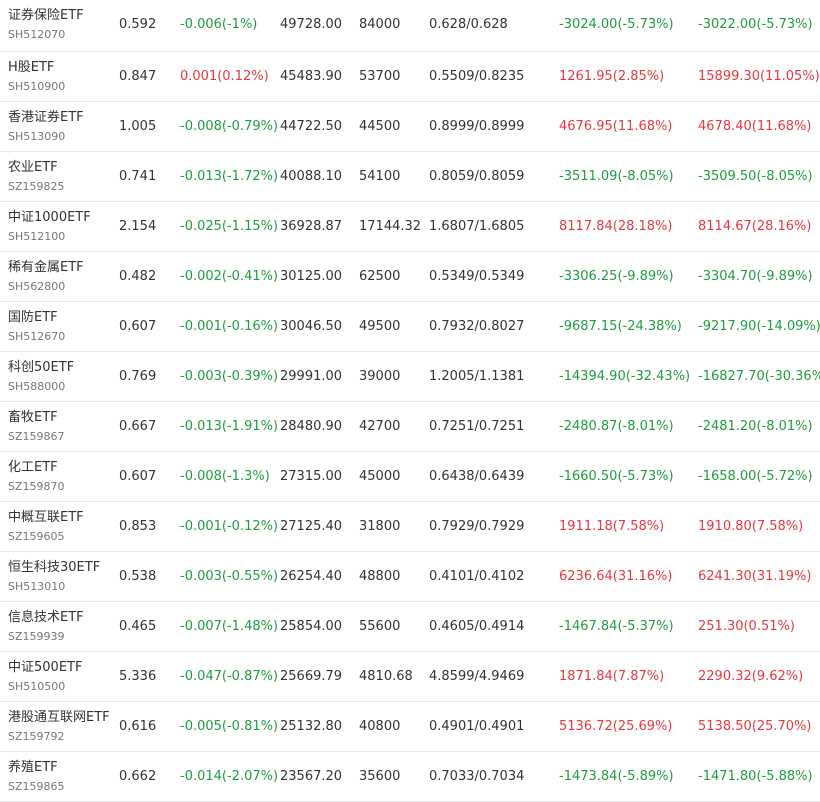 The height and width of the screenshot is (802, 820). Describe the element at coordinates (60, 718) in the screenshot. I see `etf-name: 港股通互联网ETF` at that location.